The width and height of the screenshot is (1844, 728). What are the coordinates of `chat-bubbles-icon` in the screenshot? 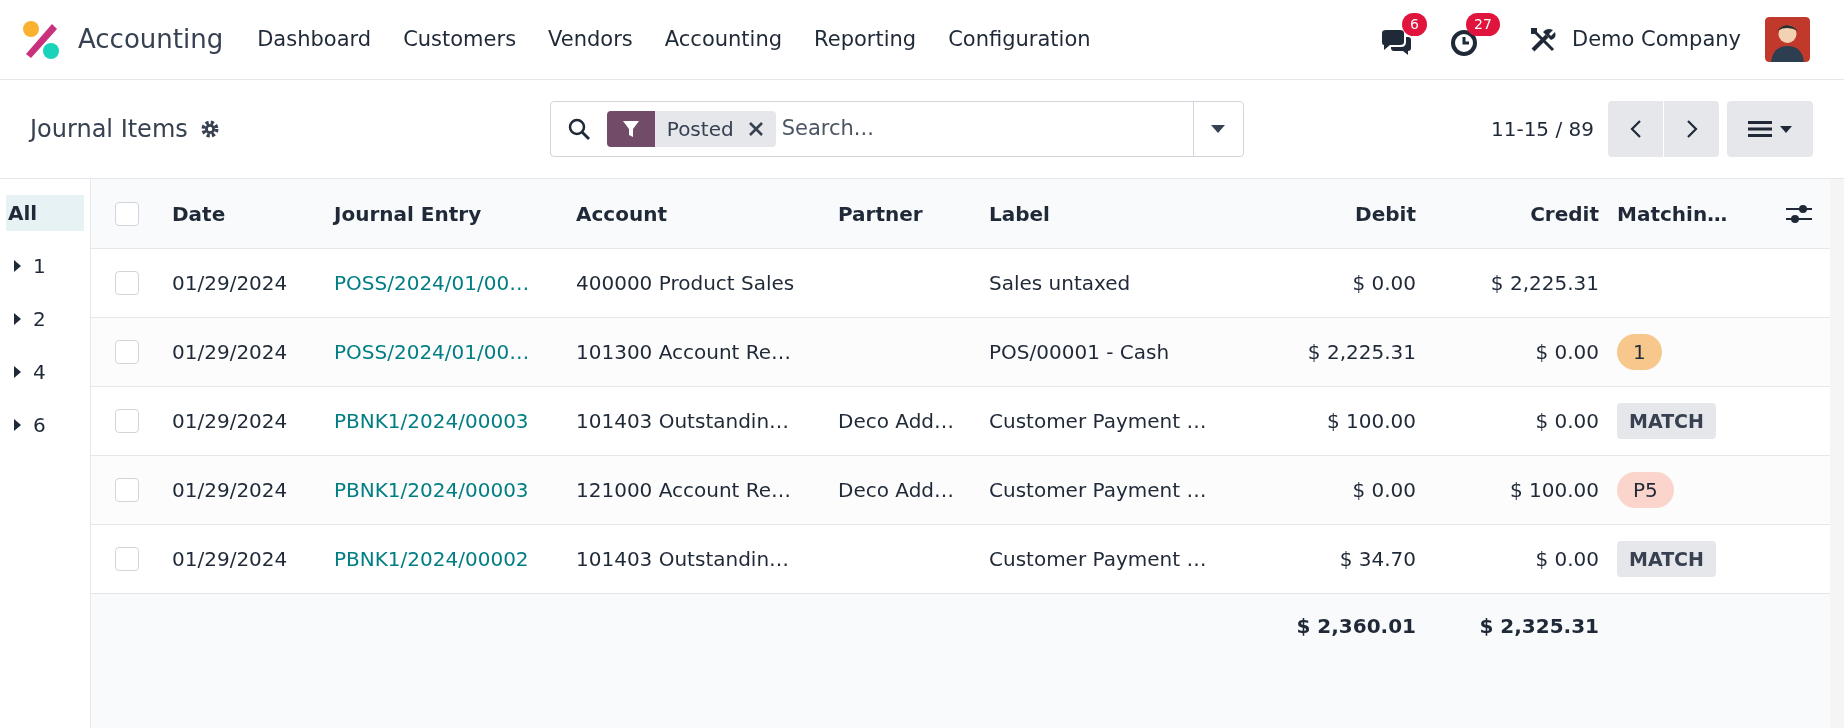 It's located at (1396, 42).